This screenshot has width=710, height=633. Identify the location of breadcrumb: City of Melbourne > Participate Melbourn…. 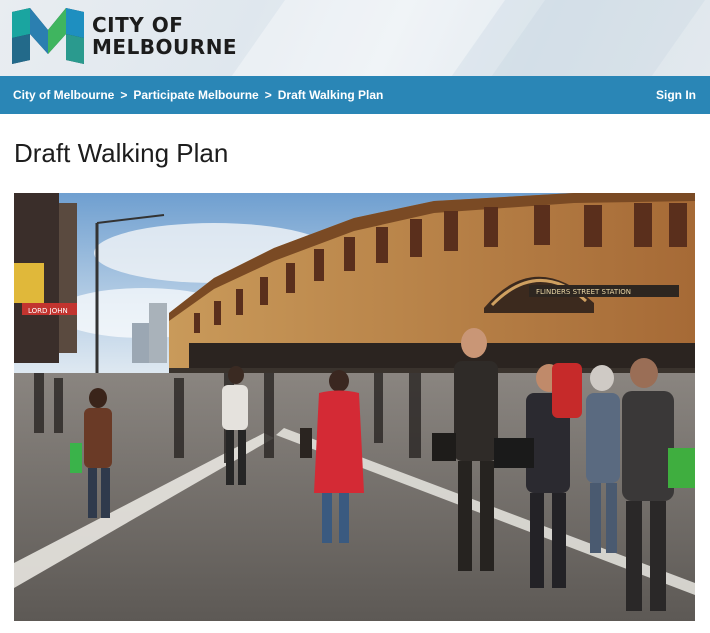
(198, 95).